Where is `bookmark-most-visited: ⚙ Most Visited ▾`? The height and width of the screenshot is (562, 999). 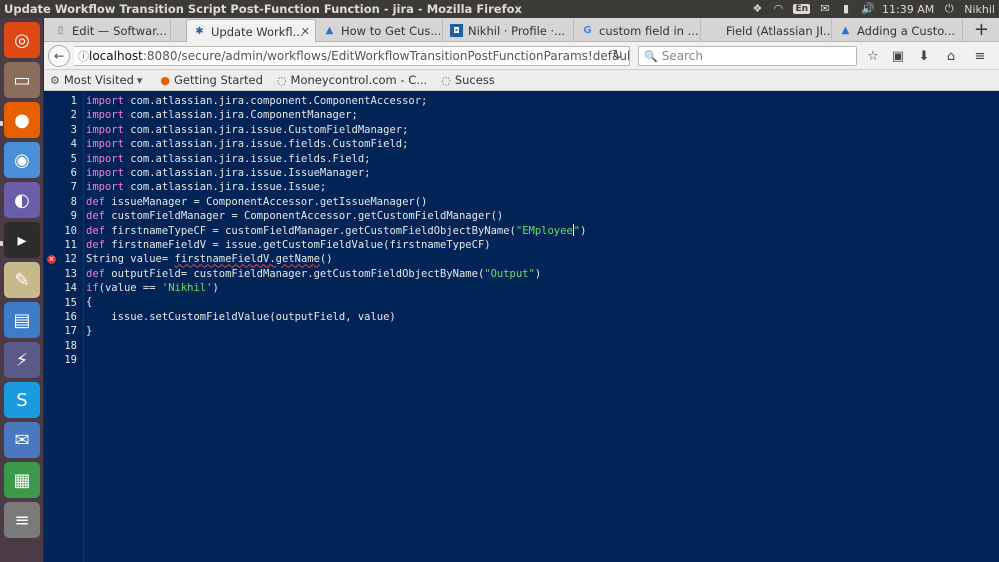
bookmark-most-visited: ⚙ Most Visited ▾ is located at coordinates (98, 80).